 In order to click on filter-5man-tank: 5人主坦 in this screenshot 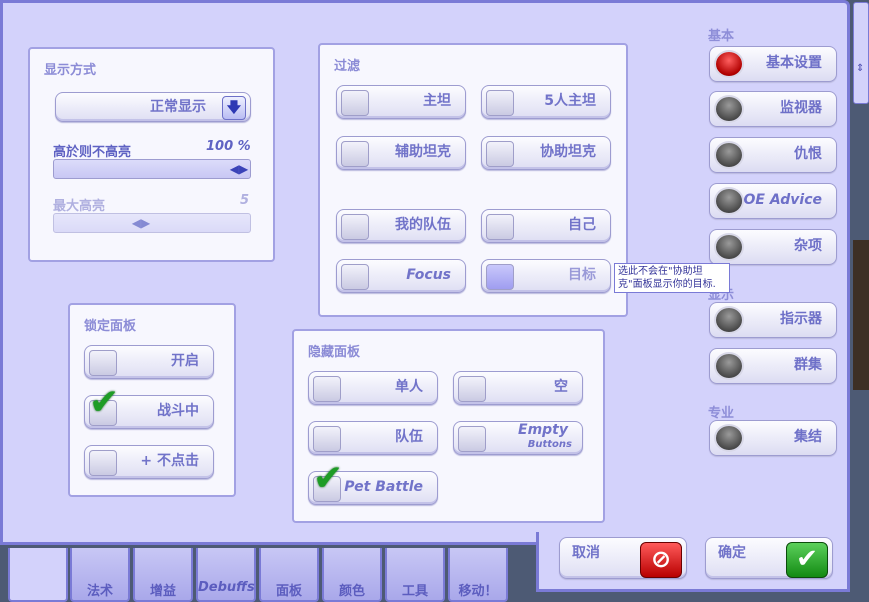, I will do `click(546, 102)`.